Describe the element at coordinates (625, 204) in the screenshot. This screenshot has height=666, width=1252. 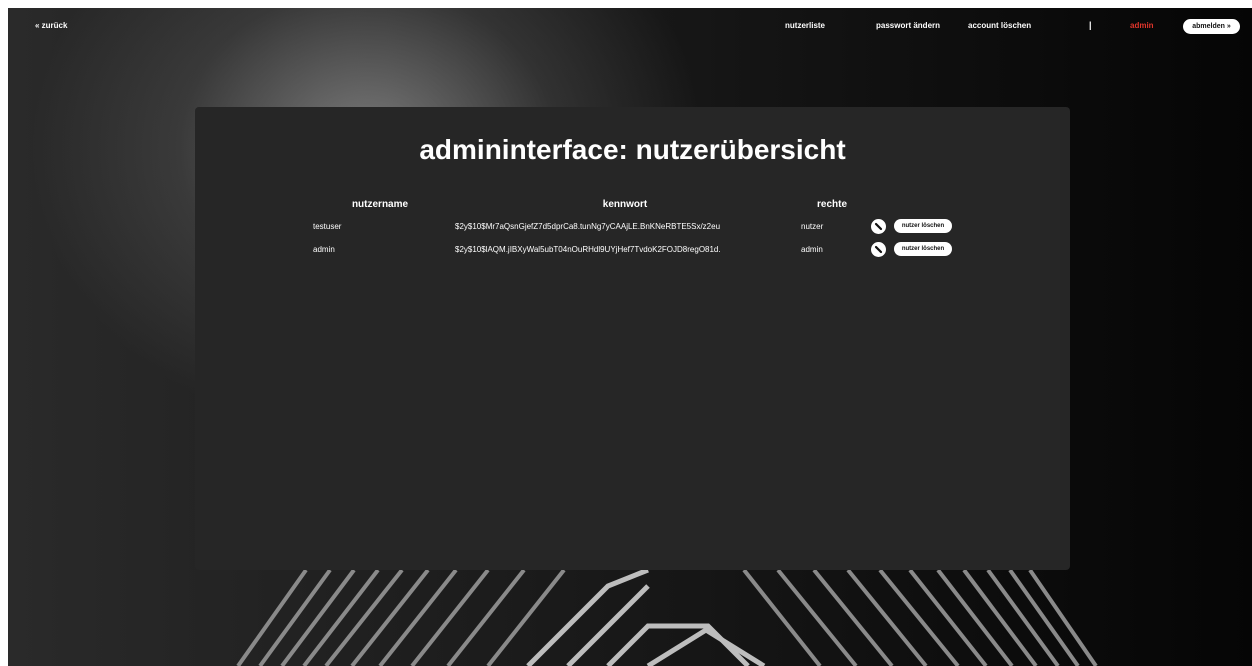
I see `column-header-password: kennwort` at that location.